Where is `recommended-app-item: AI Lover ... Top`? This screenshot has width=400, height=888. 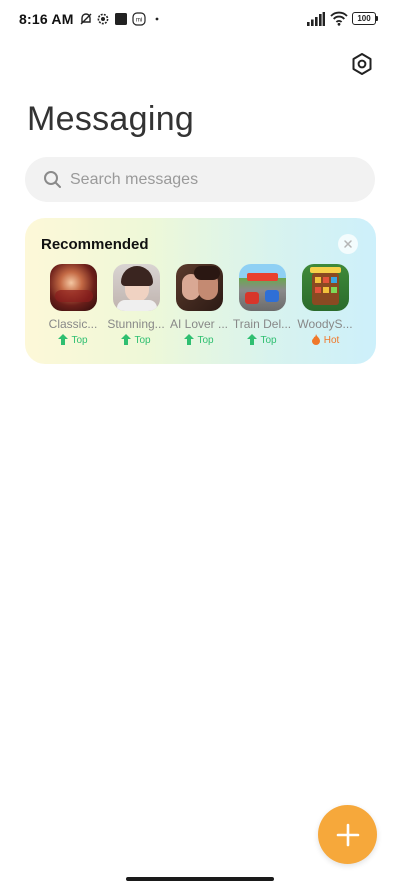
recommended-app-item: AI Lover ... Top is located at coordinates (198, 310).